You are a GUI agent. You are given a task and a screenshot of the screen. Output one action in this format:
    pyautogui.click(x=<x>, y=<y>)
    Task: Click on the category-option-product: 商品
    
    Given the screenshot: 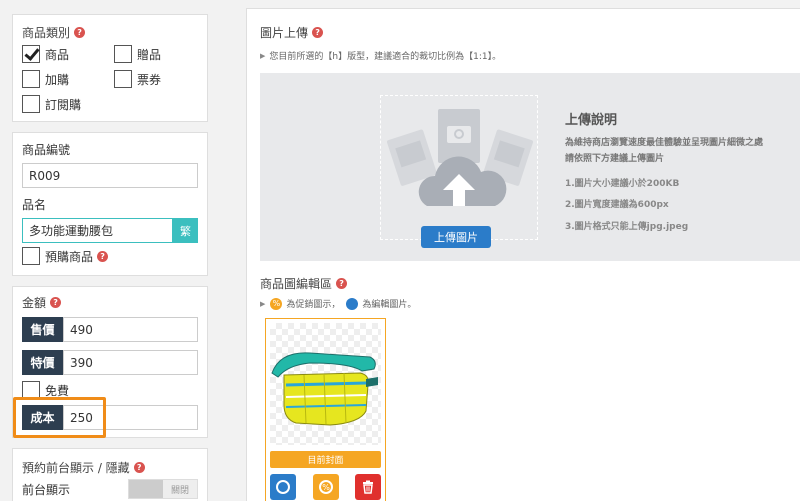 What is the action you would take?
    pyautogui.click(x=45, y=54)
    